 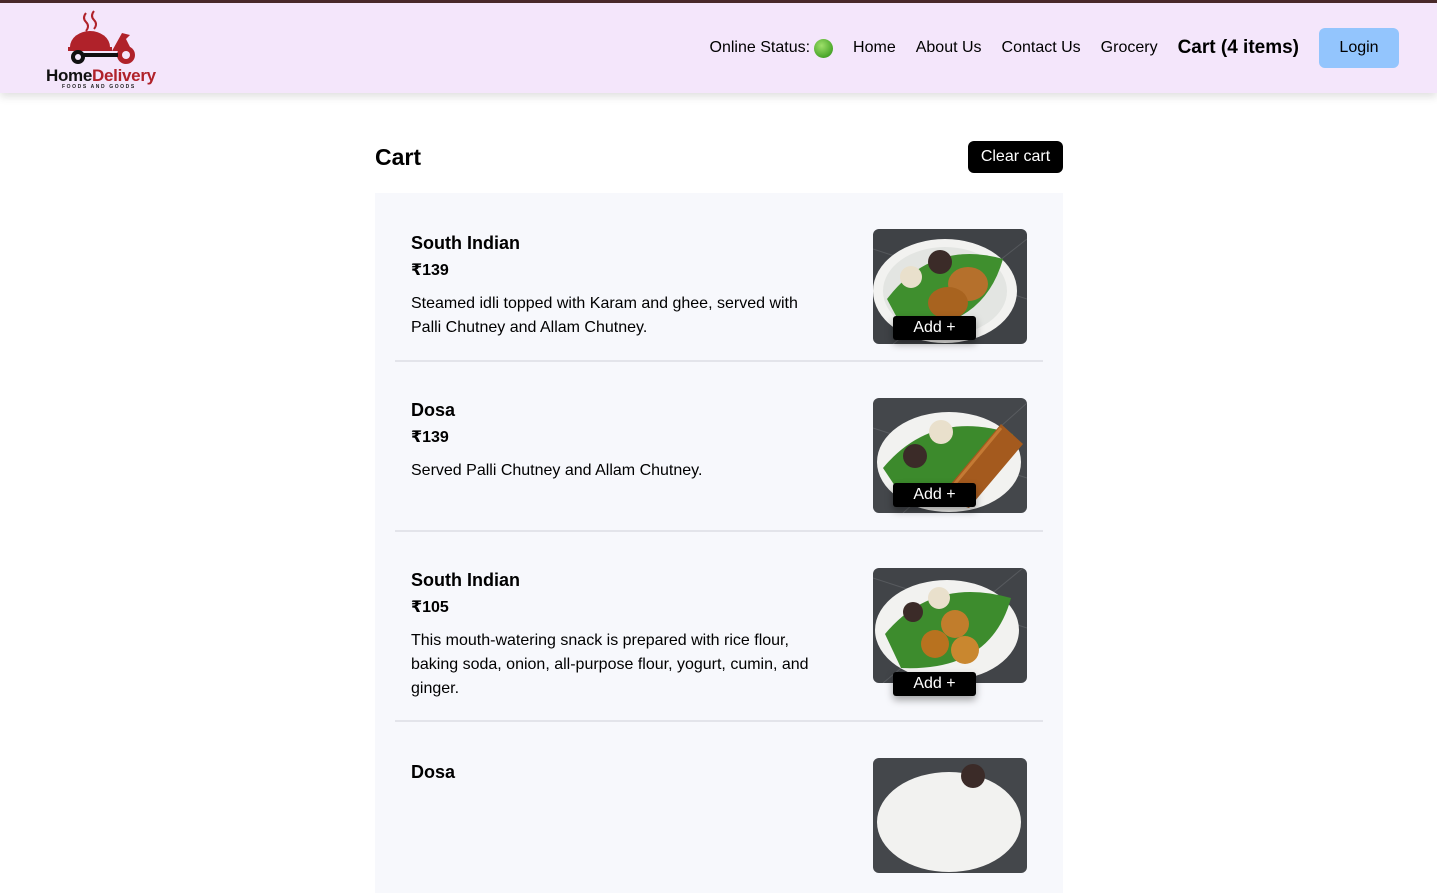 I want to click on page-title: Cart, so click(x=398, y=157).